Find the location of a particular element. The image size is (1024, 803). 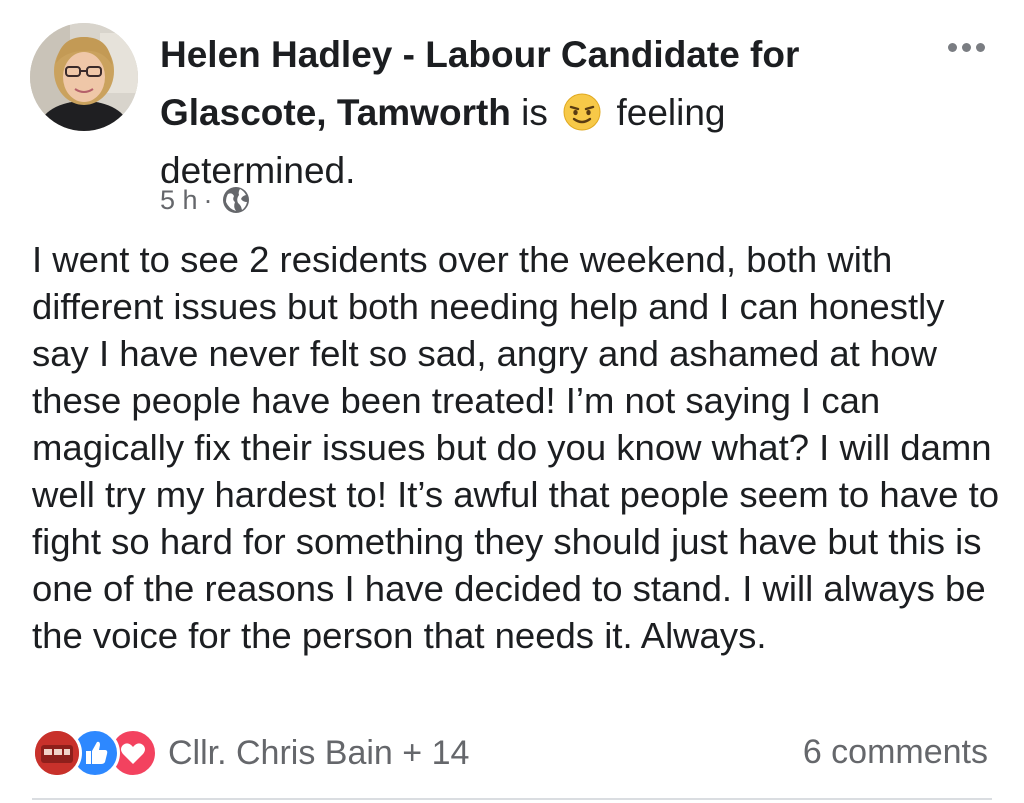

post-meta: 5 h · is located at coordinates (206, 200).